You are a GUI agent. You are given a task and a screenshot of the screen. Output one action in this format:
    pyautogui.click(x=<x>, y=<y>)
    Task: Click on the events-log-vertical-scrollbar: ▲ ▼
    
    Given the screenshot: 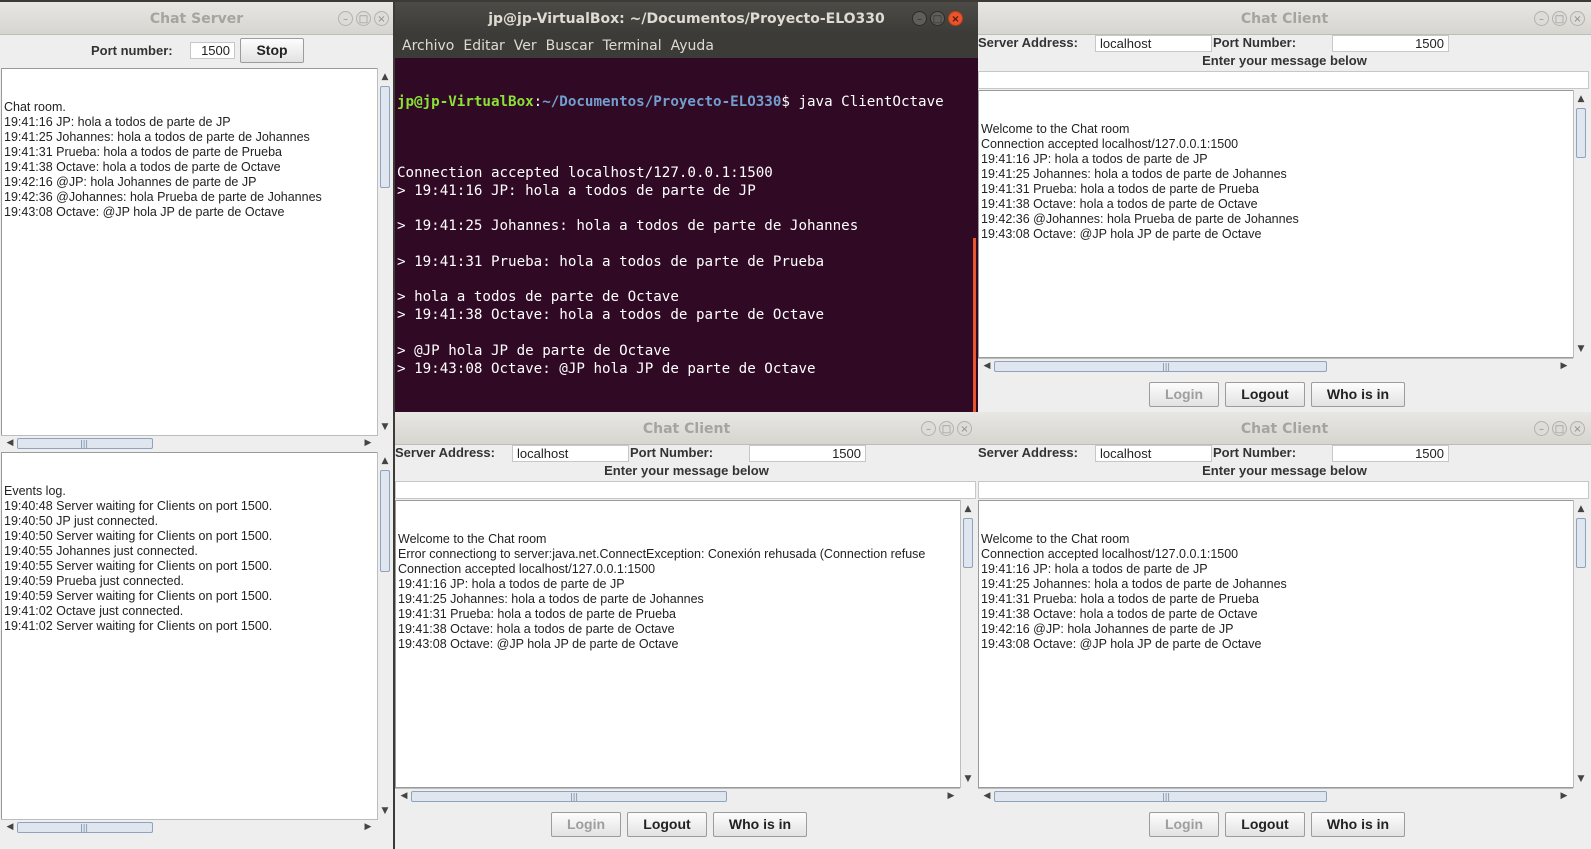 What is the action you would take?
    pyautogui.click(x=385, y=636)
    